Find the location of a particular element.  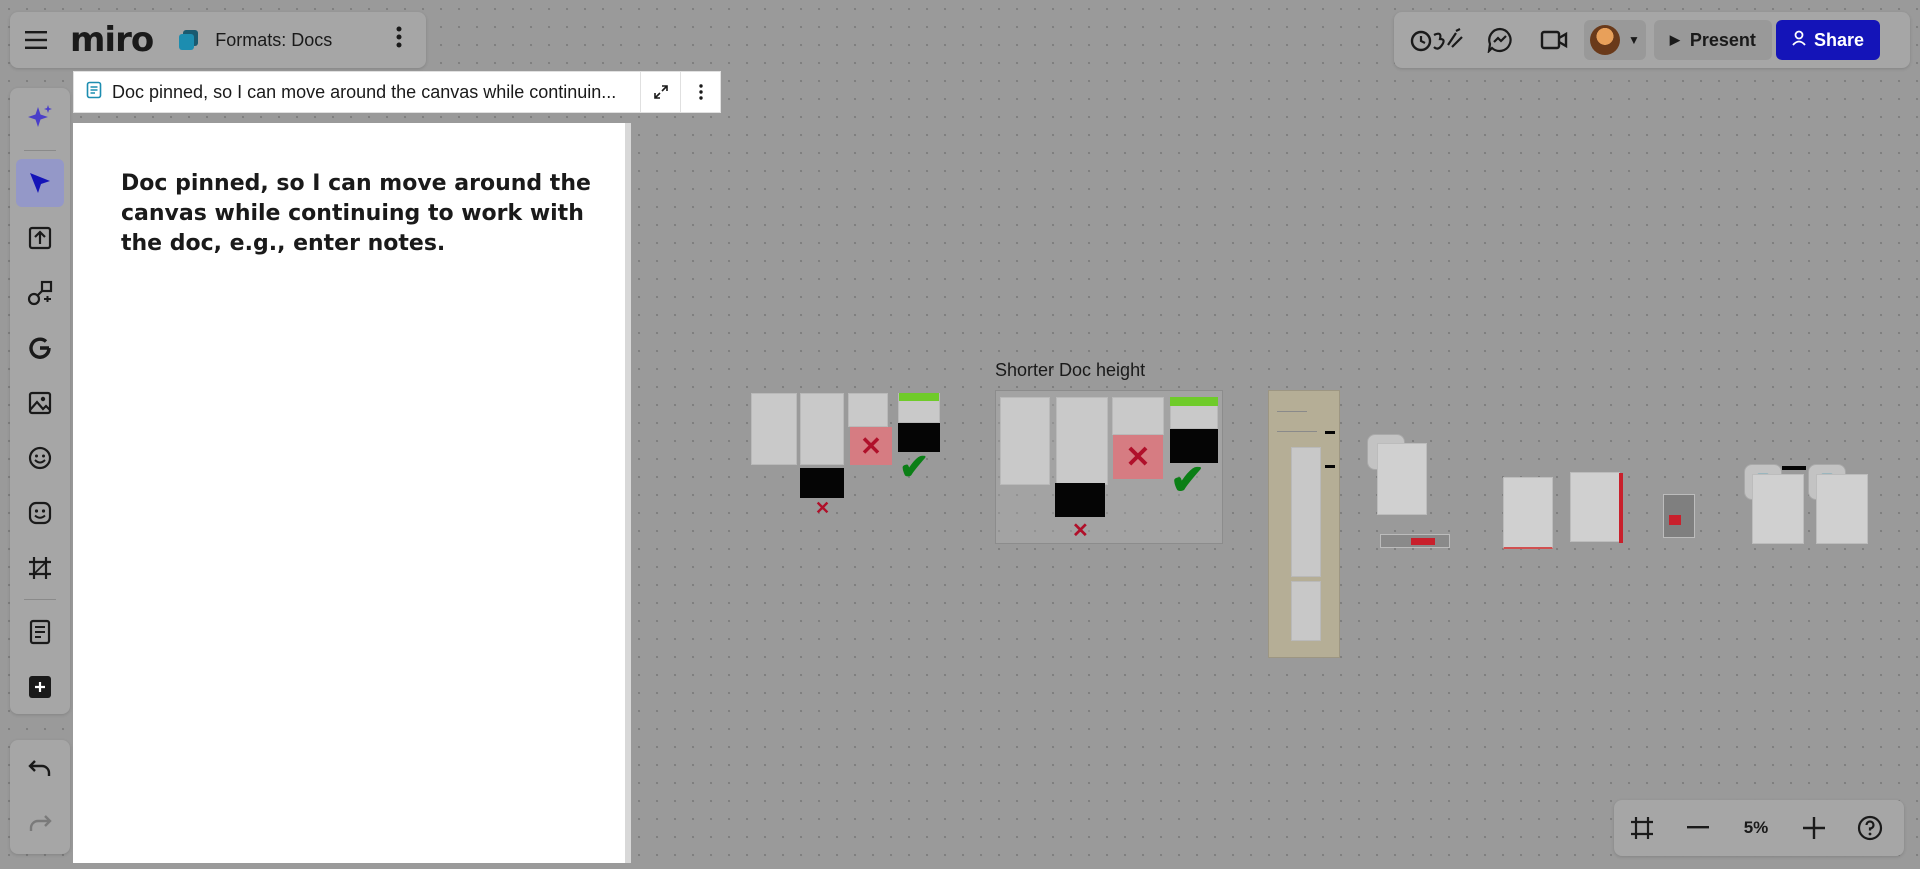

zoom-out-button is located at coordinates (1698, 828).